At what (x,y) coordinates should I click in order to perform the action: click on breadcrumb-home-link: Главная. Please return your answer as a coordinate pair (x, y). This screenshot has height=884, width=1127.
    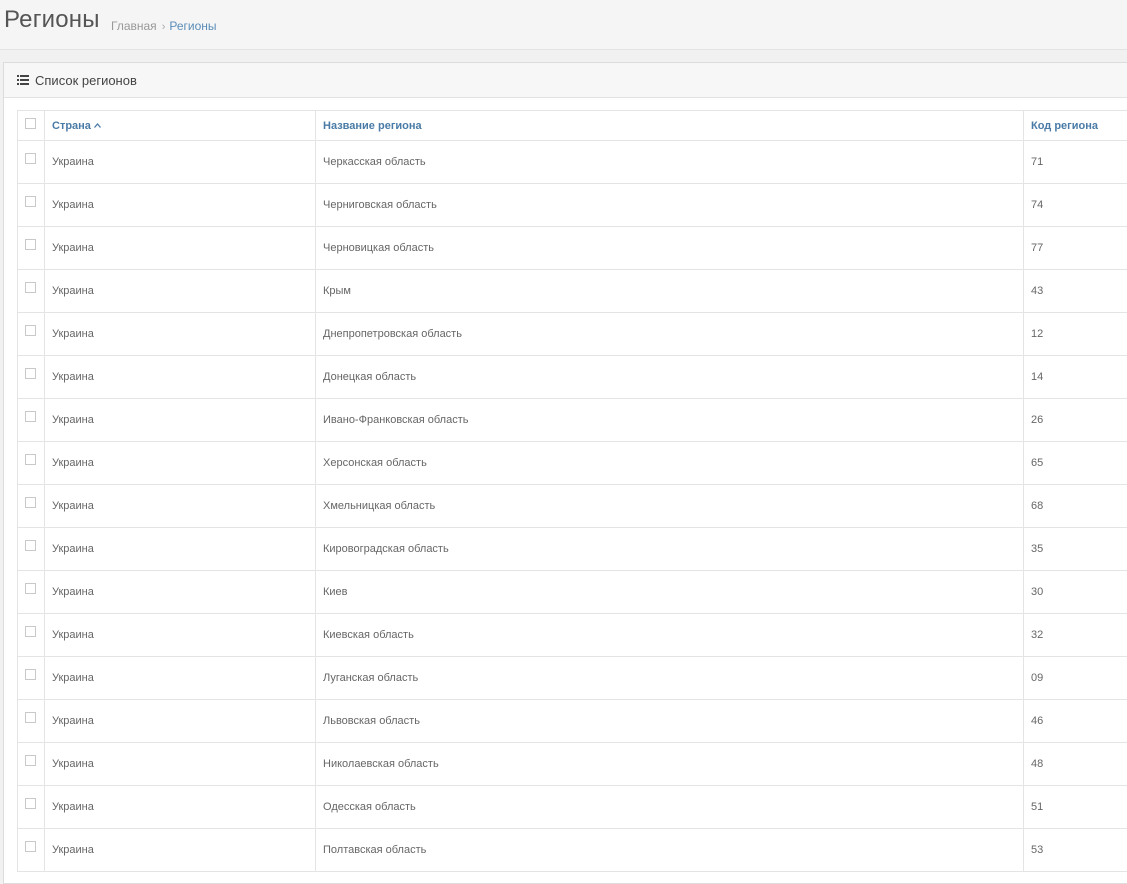
    Looking at the image, I should click on (134, 26).